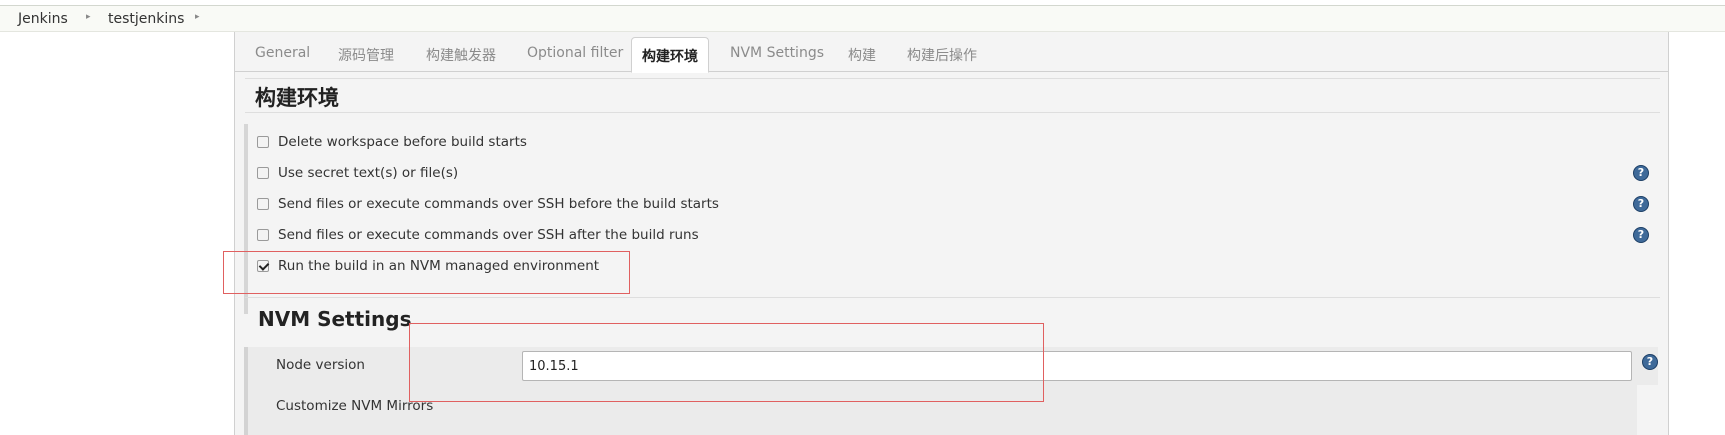 The width and height of the screenshot is (1725, 435). I want to click on tab-optional-filter: Optional filter, so click(575, 53).